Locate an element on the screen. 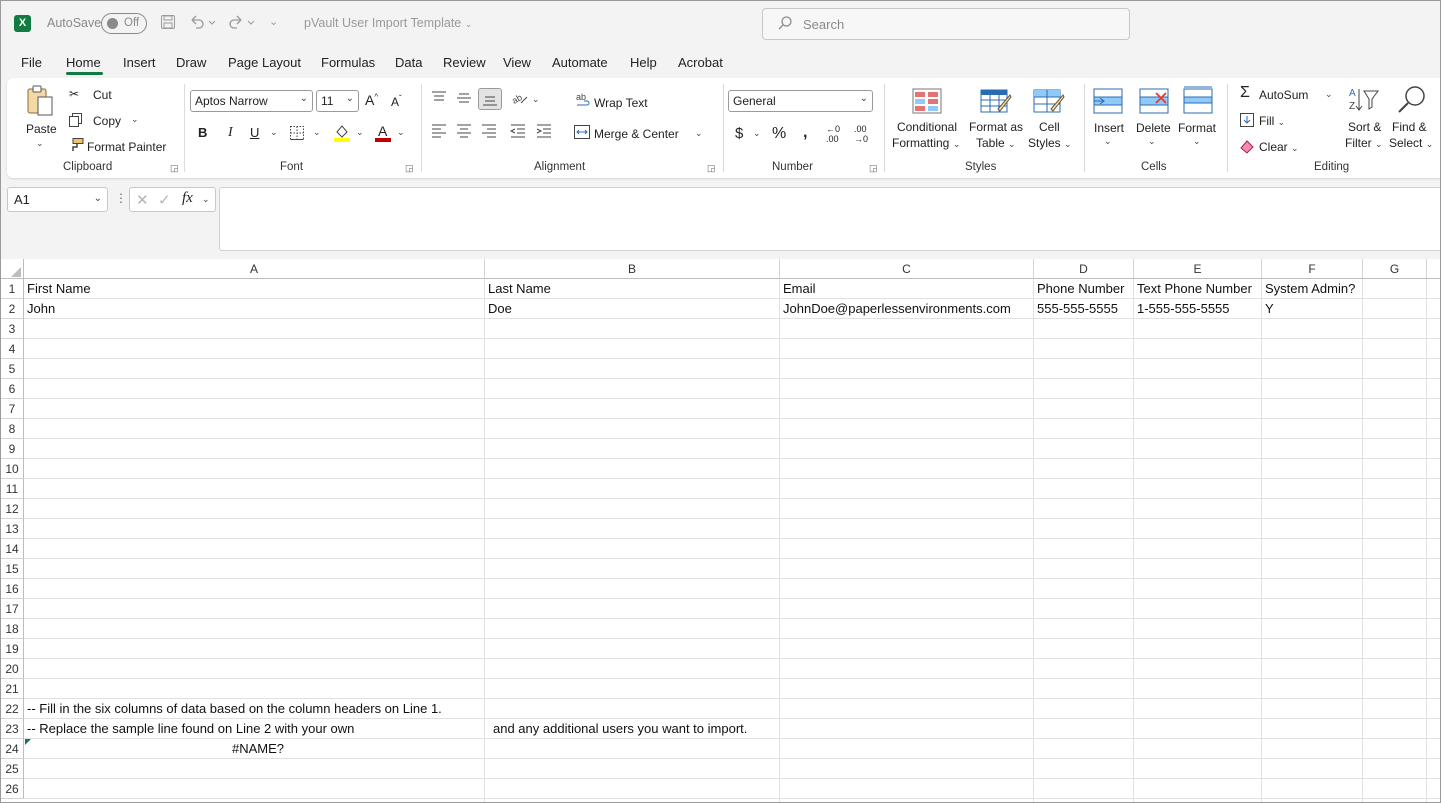  number-launcher-icon: ◲ is located at coordinates (873, 168).